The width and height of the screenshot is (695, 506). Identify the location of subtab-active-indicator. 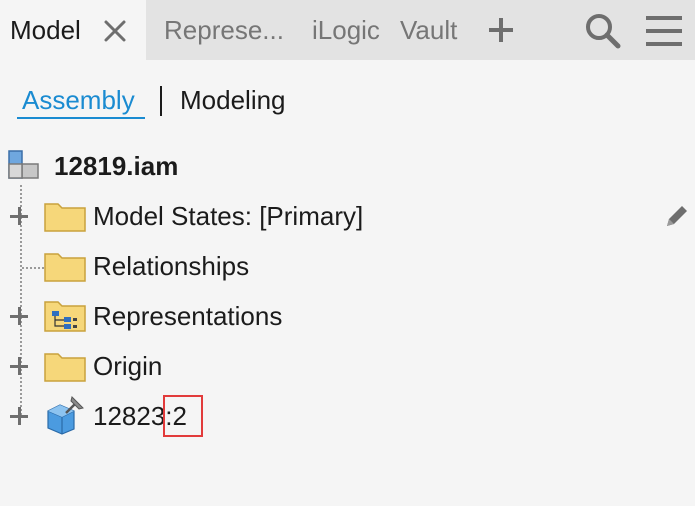
(81, 118).